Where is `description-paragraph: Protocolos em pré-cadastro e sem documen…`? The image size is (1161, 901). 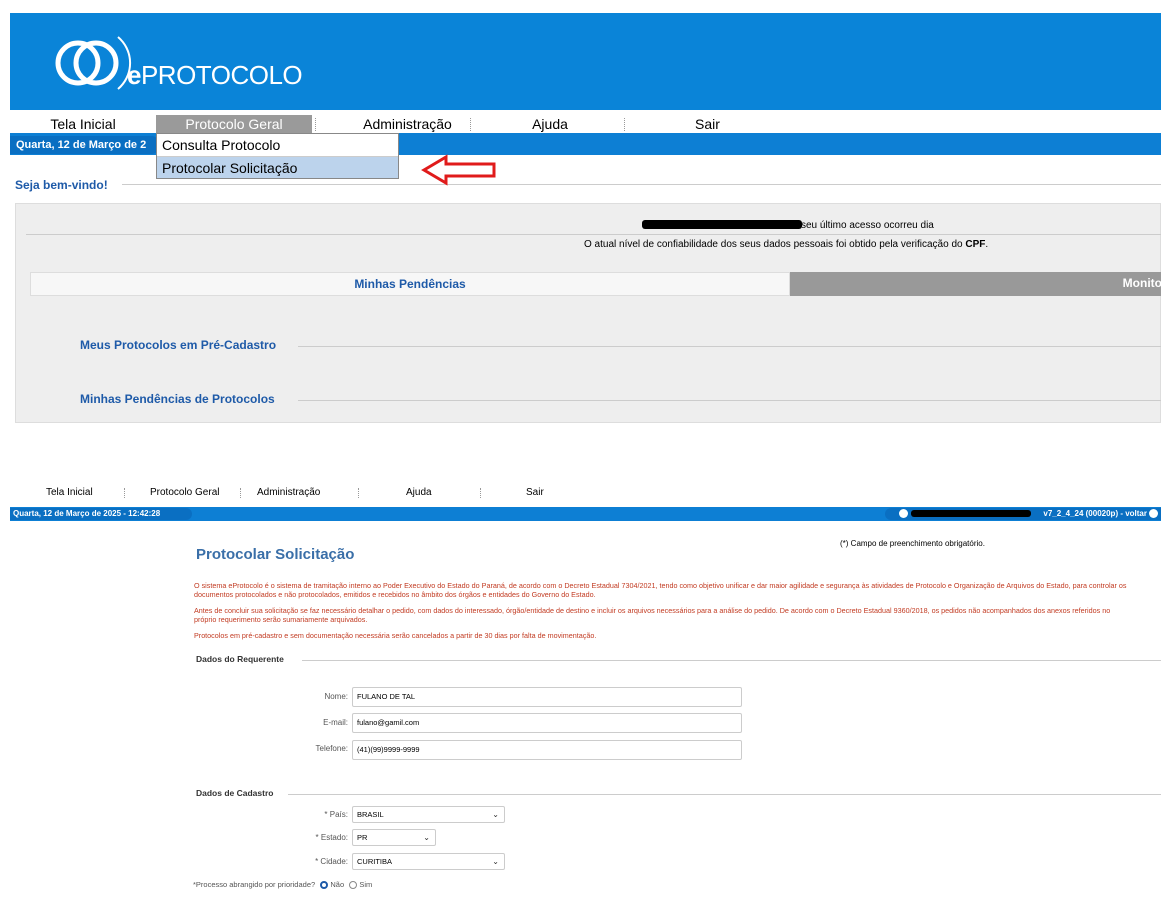 description-paragraph: Protocolos em pré-cadastro e sem documen… is located at coordinates (395, 635).